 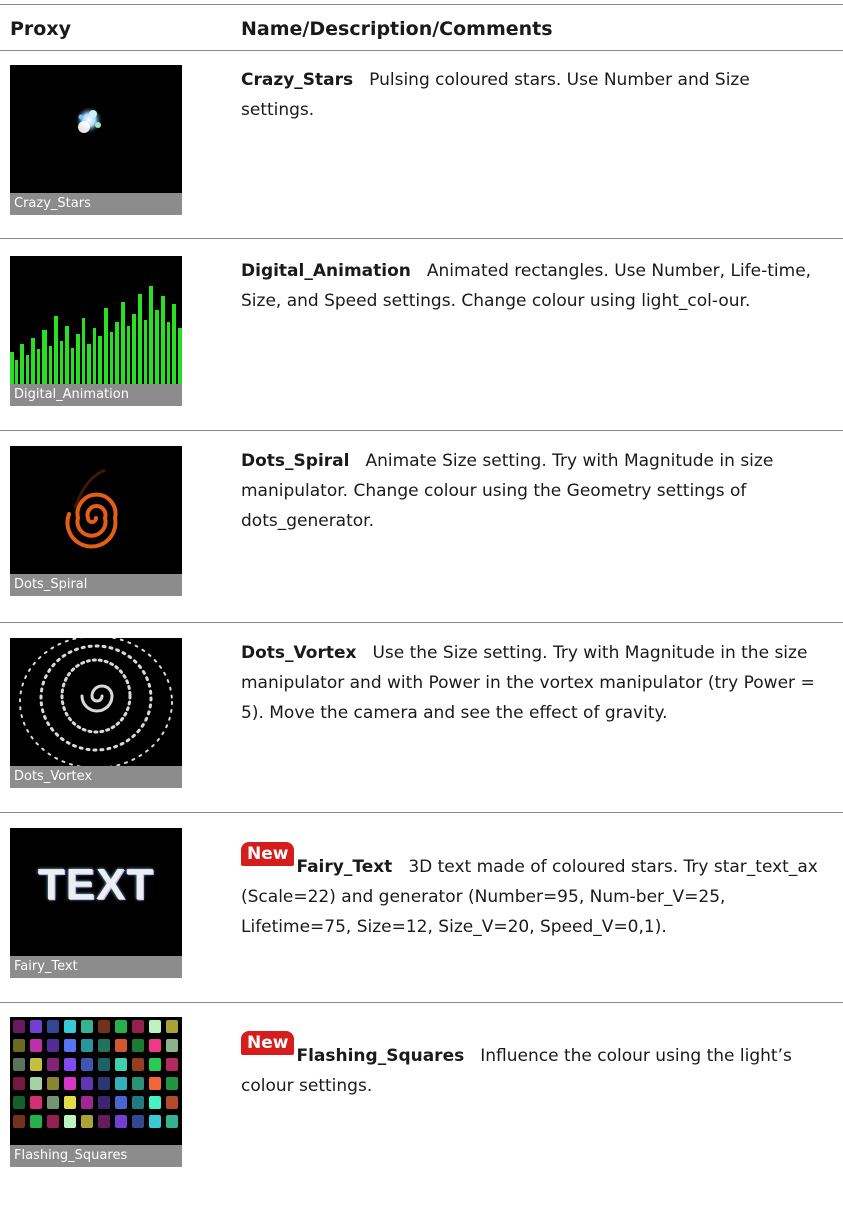 What do you see at coordinates (297, 80) in the screenshot?
I see `proxy-name: Crazy_Stars` at bounding box center [297, 80].